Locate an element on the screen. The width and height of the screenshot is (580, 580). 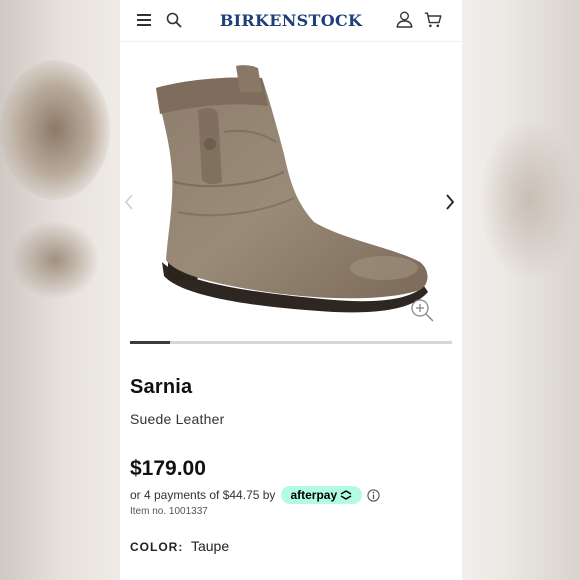
chevron-right-icon is located at coordinates (450, 202).